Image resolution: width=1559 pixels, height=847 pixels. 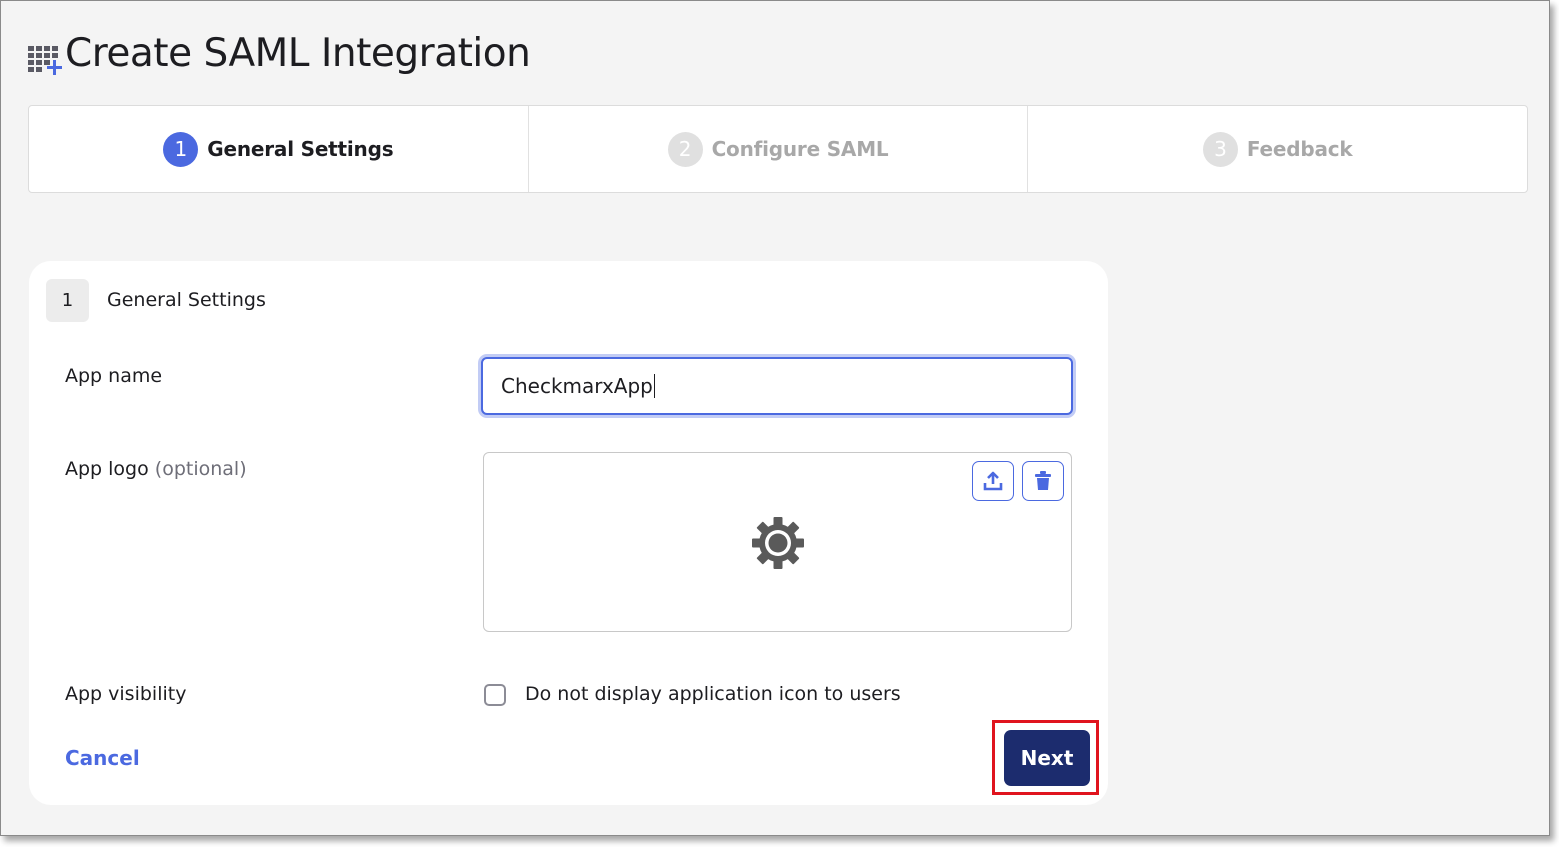 I want to click on optional-hint: (optional), so click(x=200, y=469).